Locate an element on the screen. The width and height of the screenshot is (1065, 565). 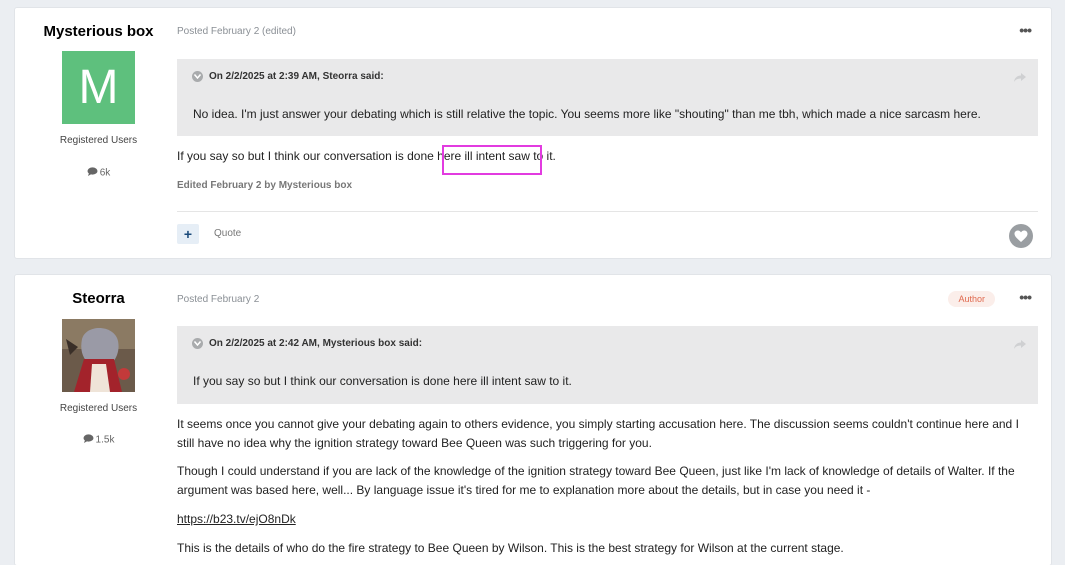
avatar is located at coordinates (98, 355).